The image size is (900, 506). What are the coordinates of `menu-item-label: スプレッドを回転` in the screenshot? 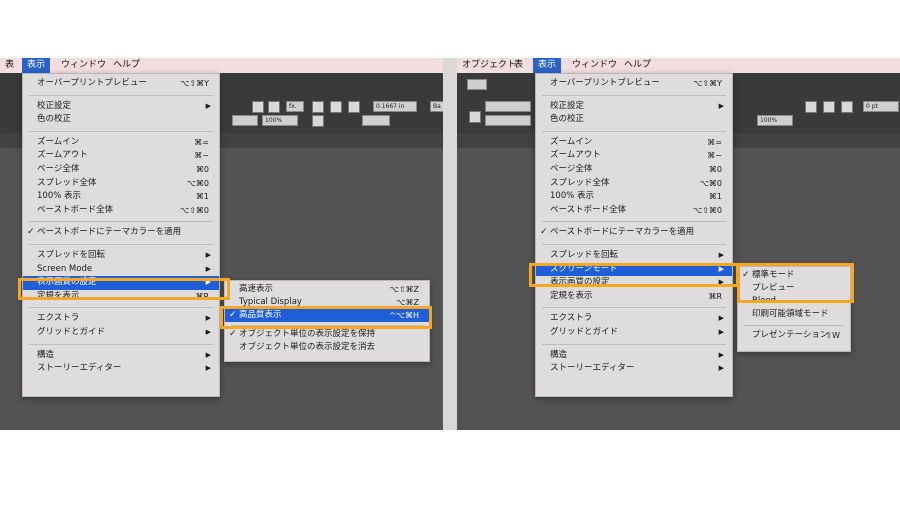 It's located at (584, 255).